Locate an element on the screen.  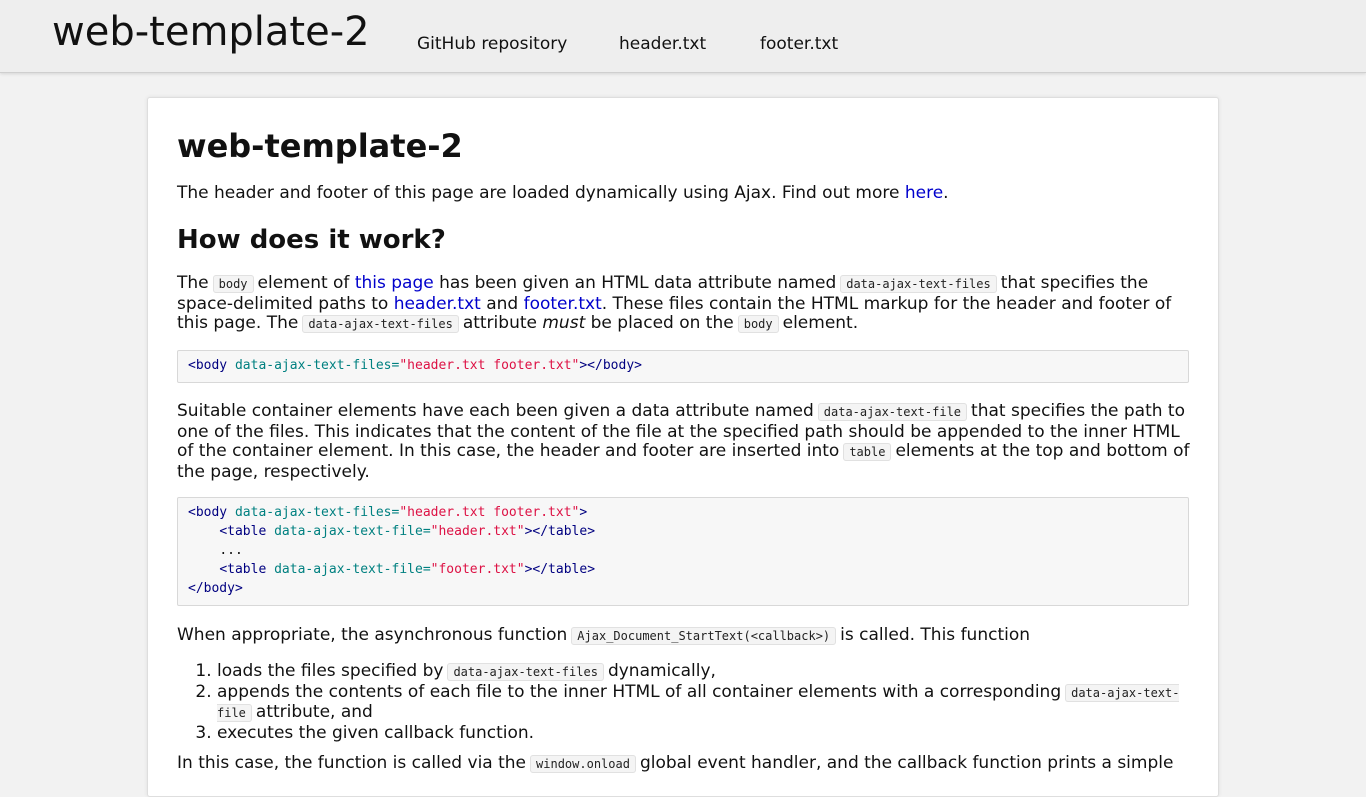
site-title: web-template-2 is located at coordinates (211, 32).